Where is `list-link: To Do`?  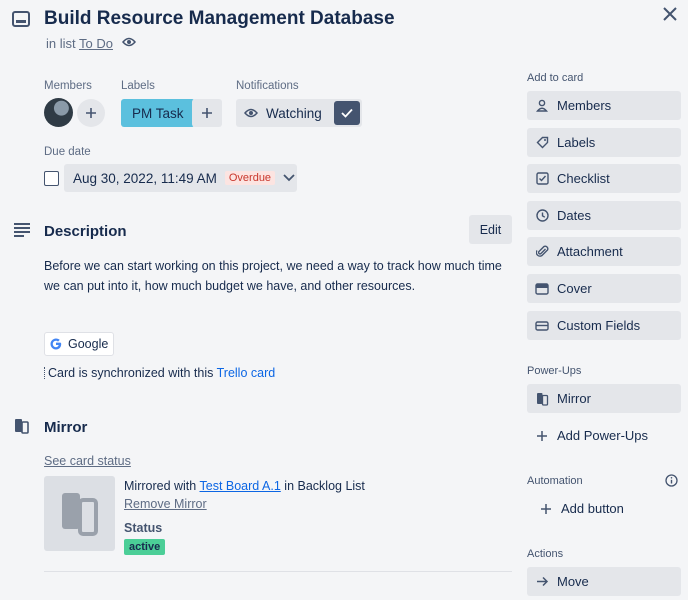
list-link: To Do is located at coordinates (96, 43).